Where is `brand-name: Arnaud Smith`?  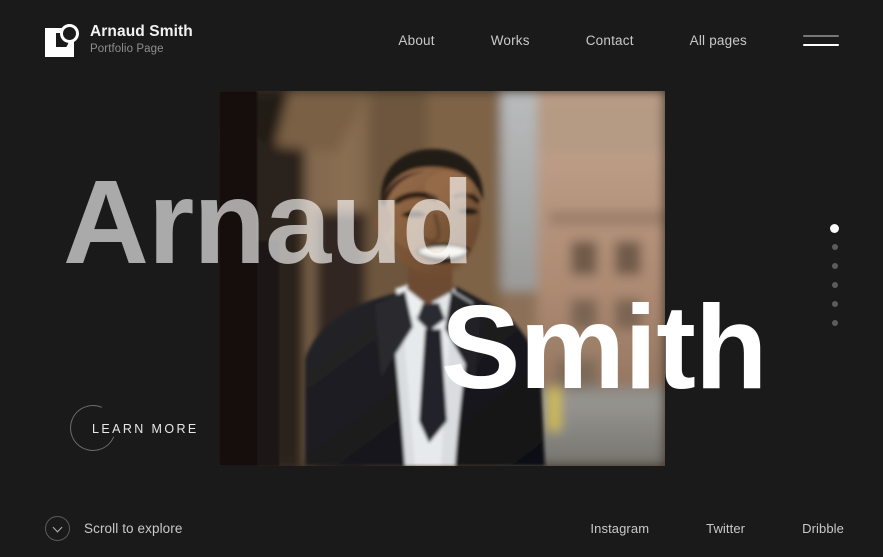 brand-name: Arnaud Smith is located at coordinates (141, 31).